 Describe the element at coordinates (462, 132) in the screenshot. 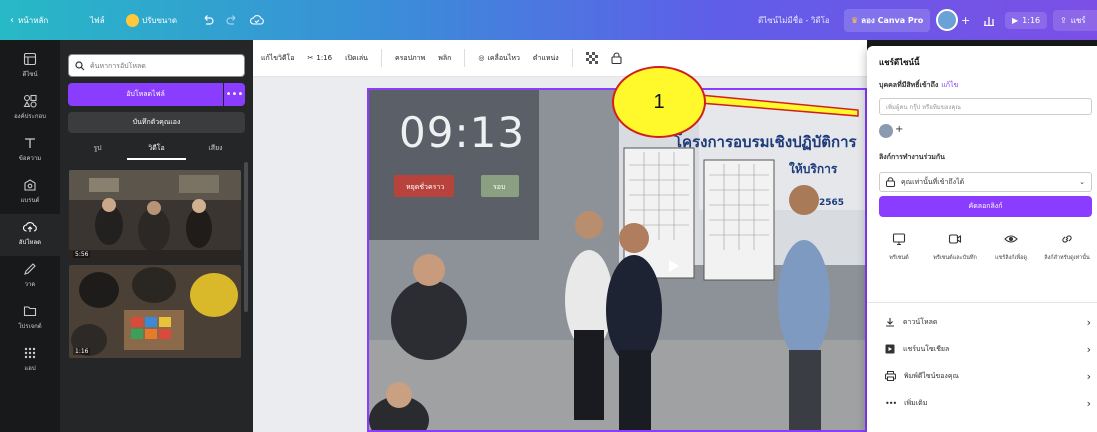

I see `clock-display: 09:13` at that location.